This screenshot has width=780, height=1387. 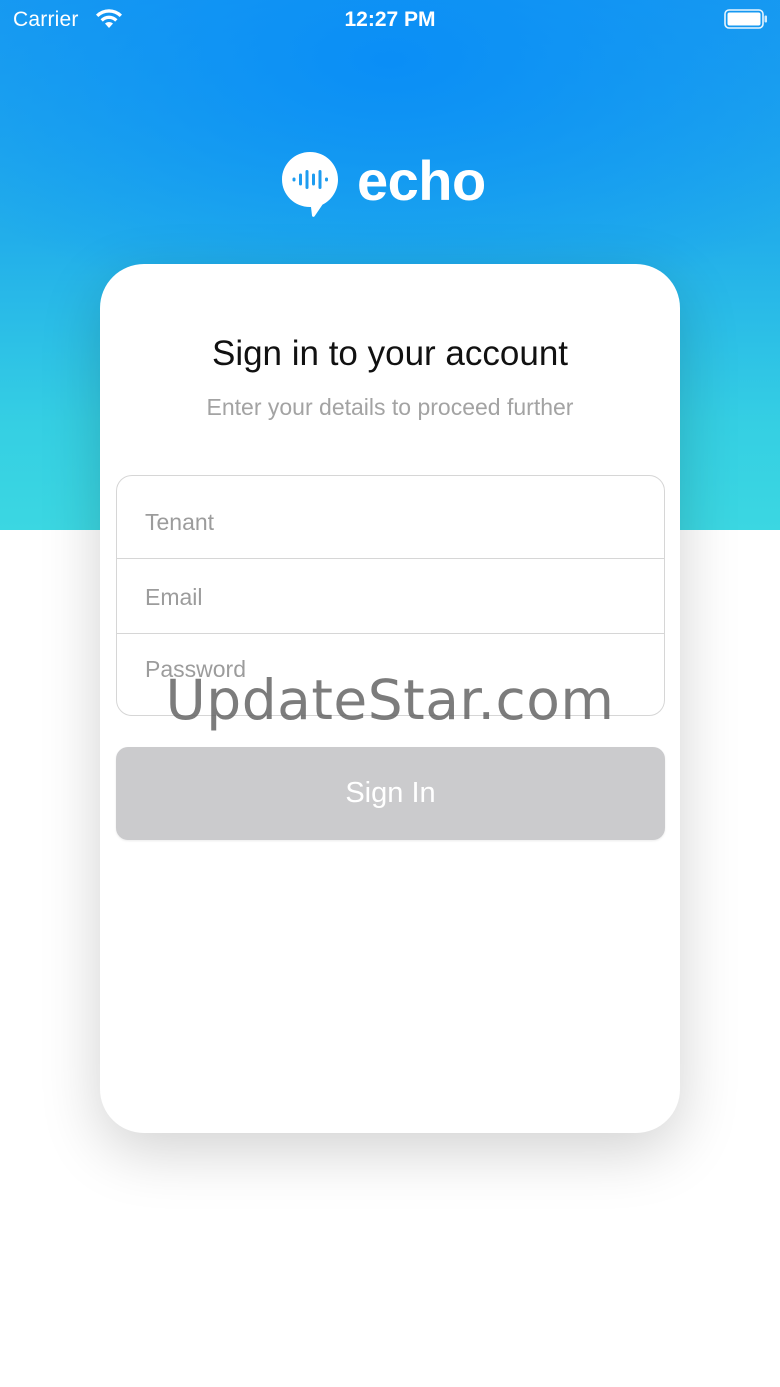 I want to click on clock: 12:27 PM, so click(x=390, y=19).